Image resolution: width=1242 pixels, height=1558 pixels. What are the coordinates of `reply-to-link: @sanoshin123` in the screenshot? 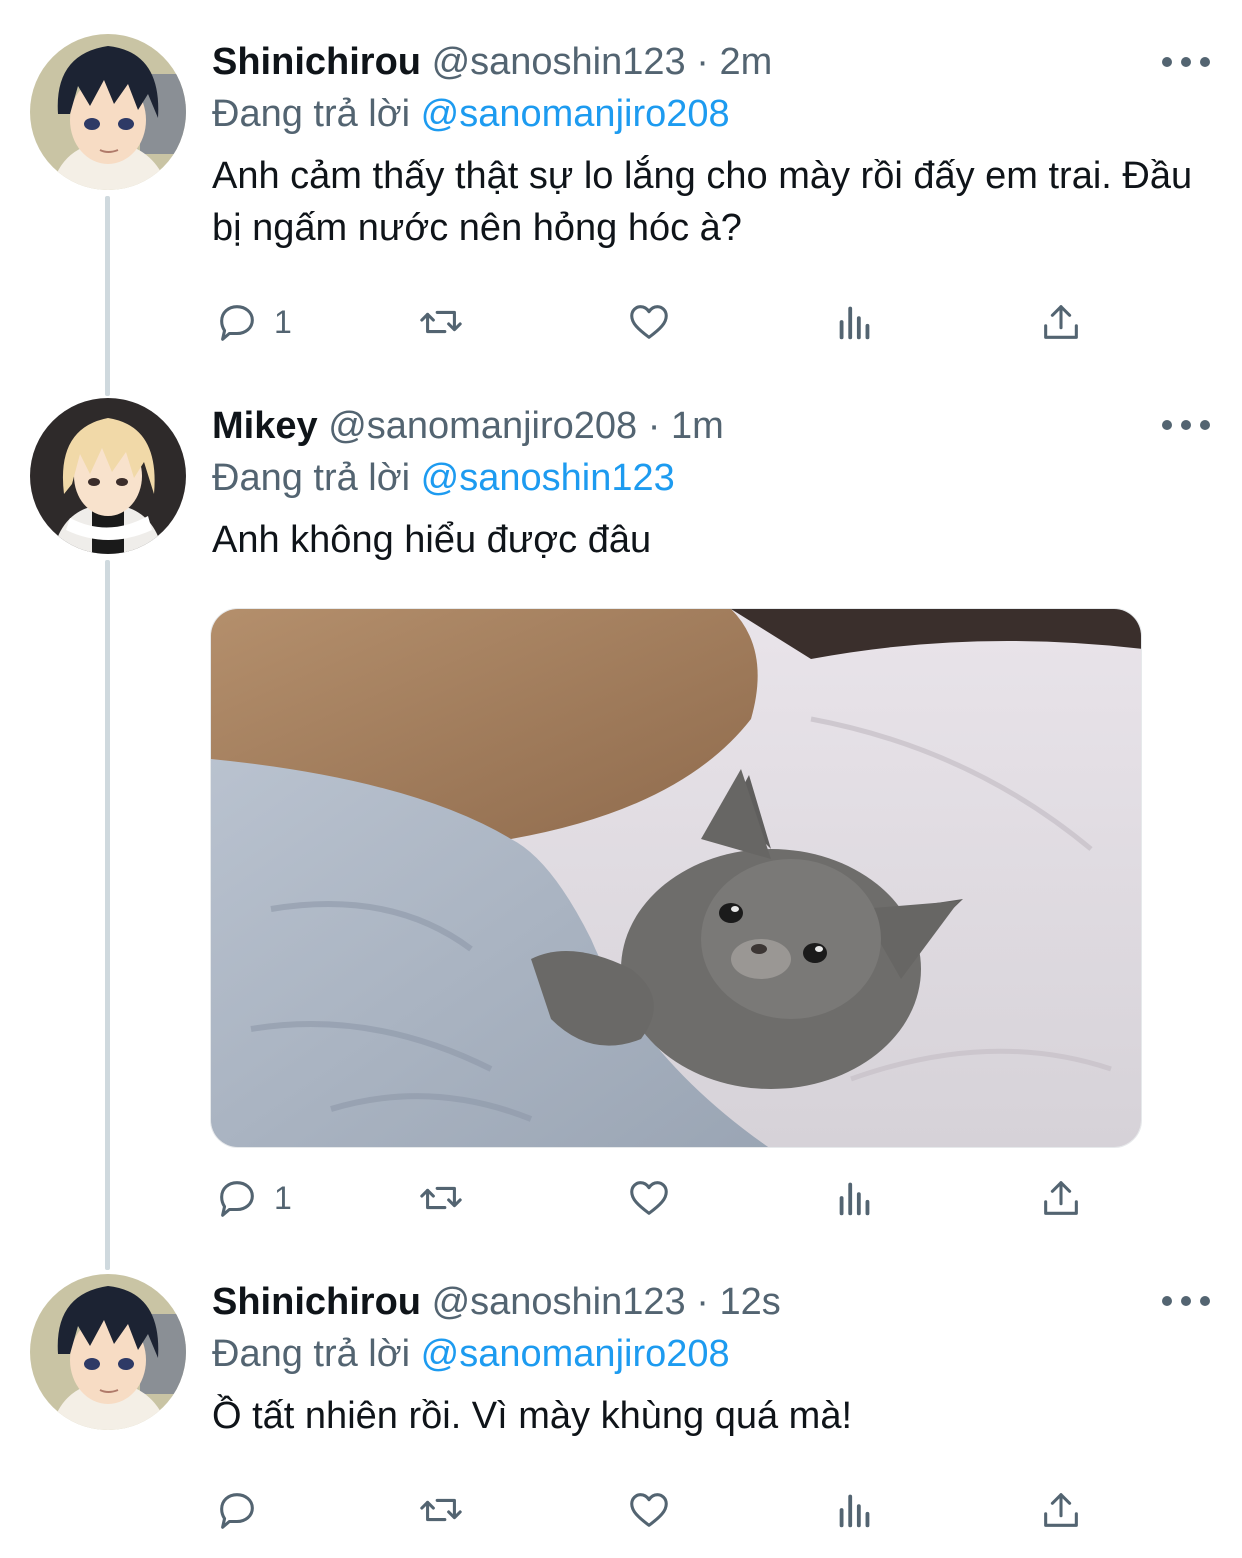 It's located at (548, 478).